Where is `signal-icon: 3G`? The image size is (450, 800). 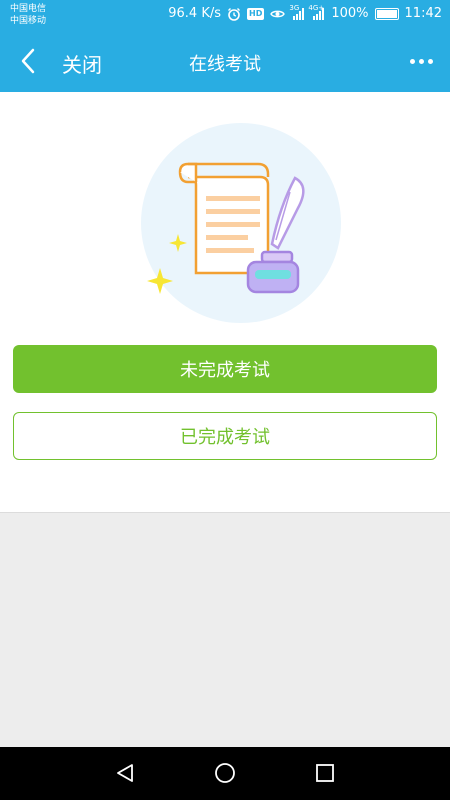
signal-icon: 3G is located at coordinates (297, 12).